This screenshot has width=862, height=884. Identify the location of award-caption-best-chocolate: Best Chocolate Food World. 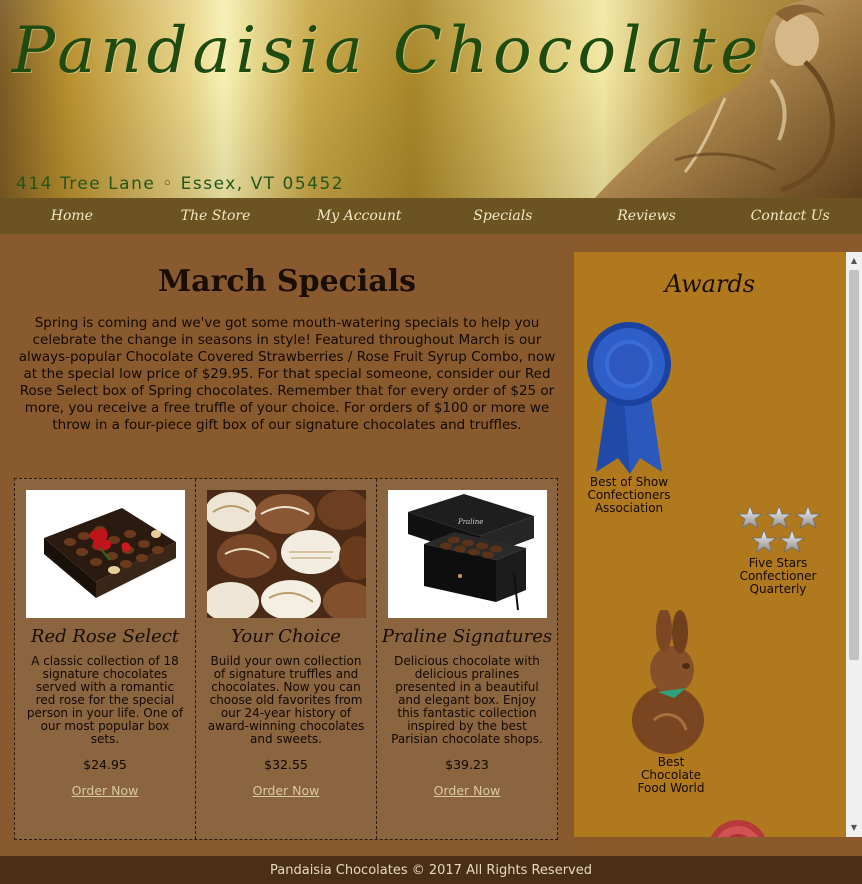
(671, 775).